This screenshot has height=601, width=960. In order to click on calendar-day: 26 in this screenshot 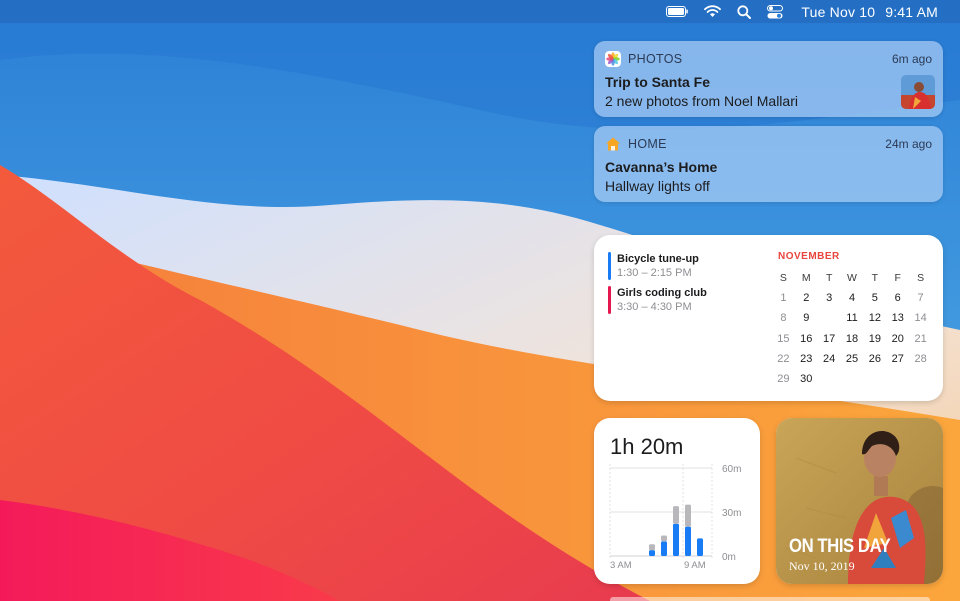, I will do `click(874, 359)`.